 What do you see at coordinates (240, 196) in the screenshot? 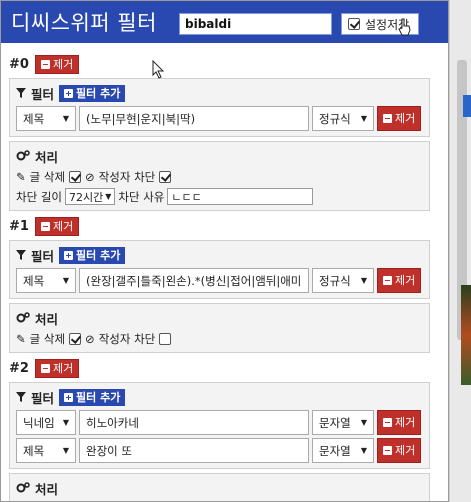
I see `ban-reason-input: ㄴㄷㄷ` at bounding box center [240, 196].